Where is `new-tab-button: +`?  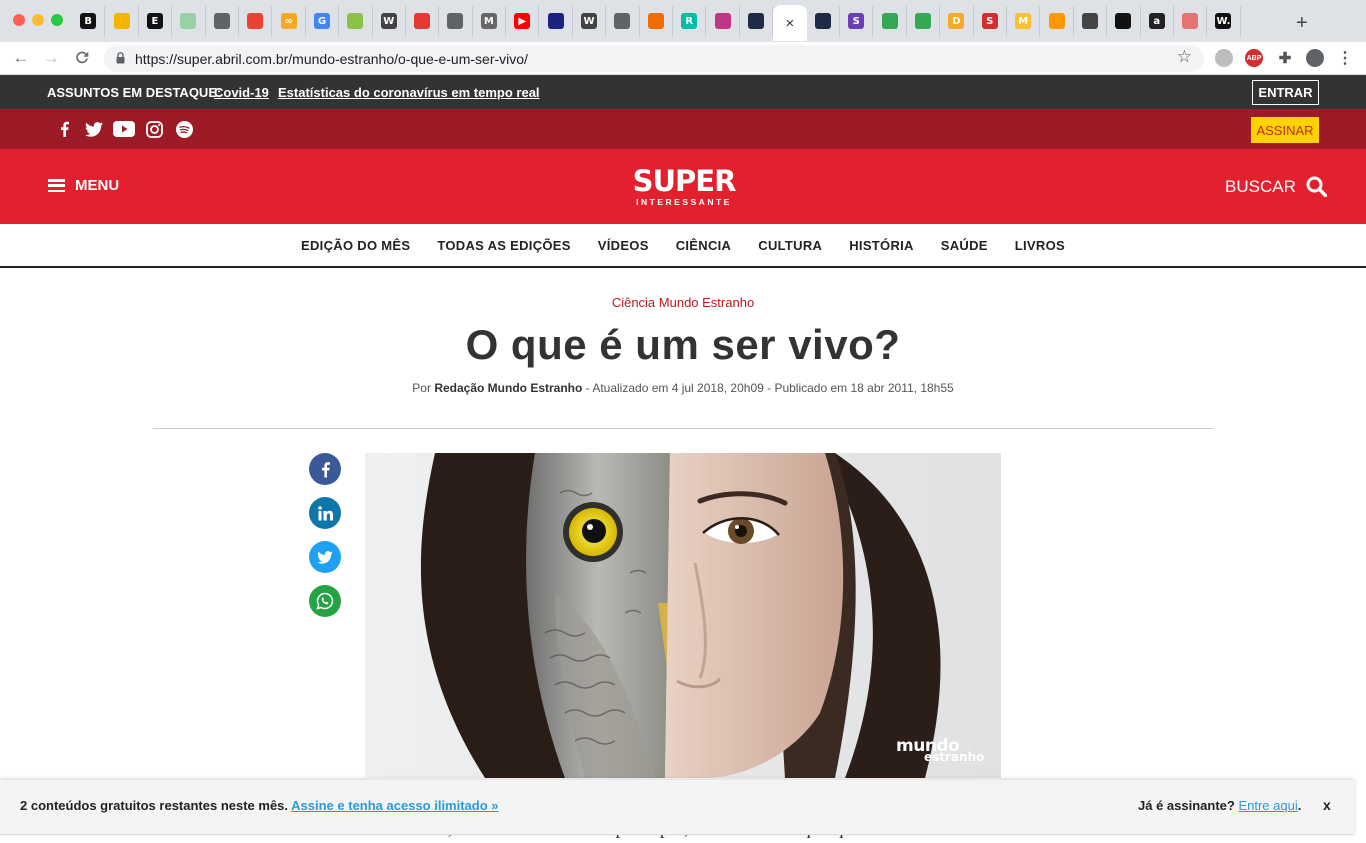 new-tab-button: + is located at coordinates (1302, 23).